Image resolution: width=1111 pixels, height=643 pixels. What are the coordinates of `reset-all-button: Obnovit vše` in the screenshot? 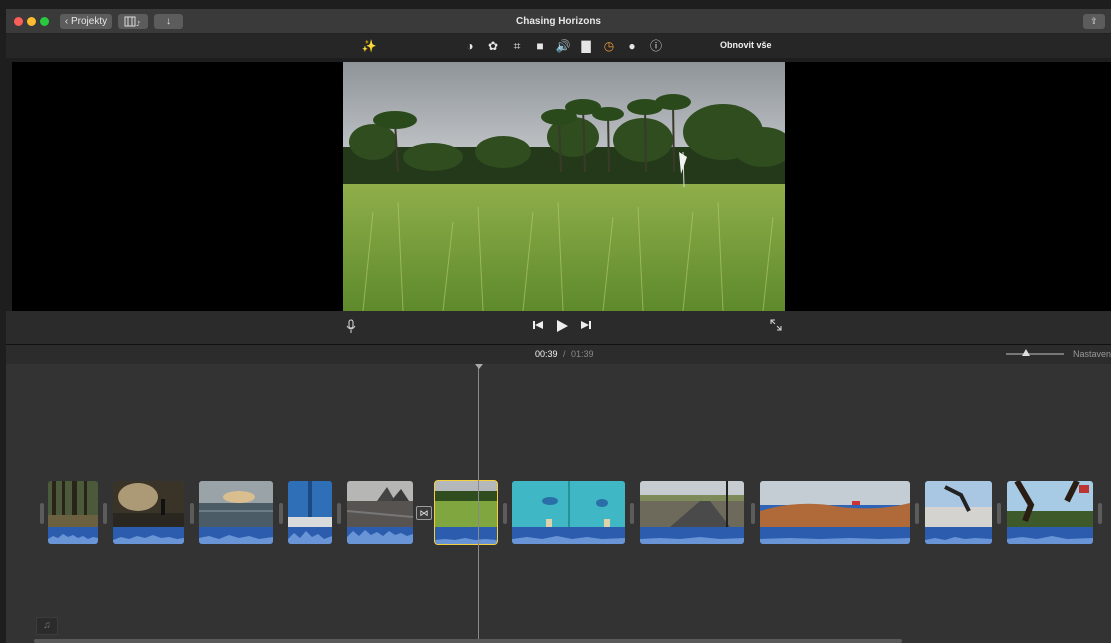 It's located at (746, 45).